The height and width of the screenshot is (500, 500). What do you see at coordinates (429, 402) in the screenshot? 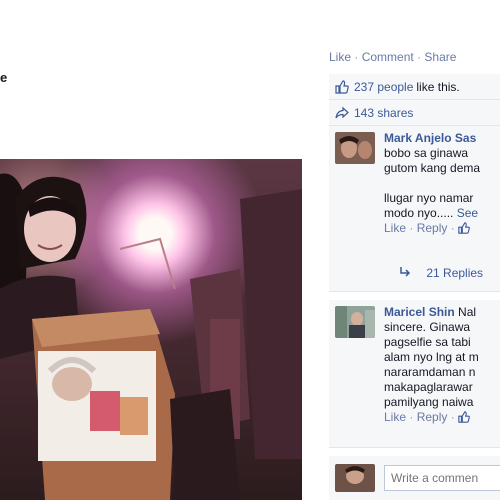
I see `comment-text-line: pamilyang naiwa` at bounding box center [429, 402].